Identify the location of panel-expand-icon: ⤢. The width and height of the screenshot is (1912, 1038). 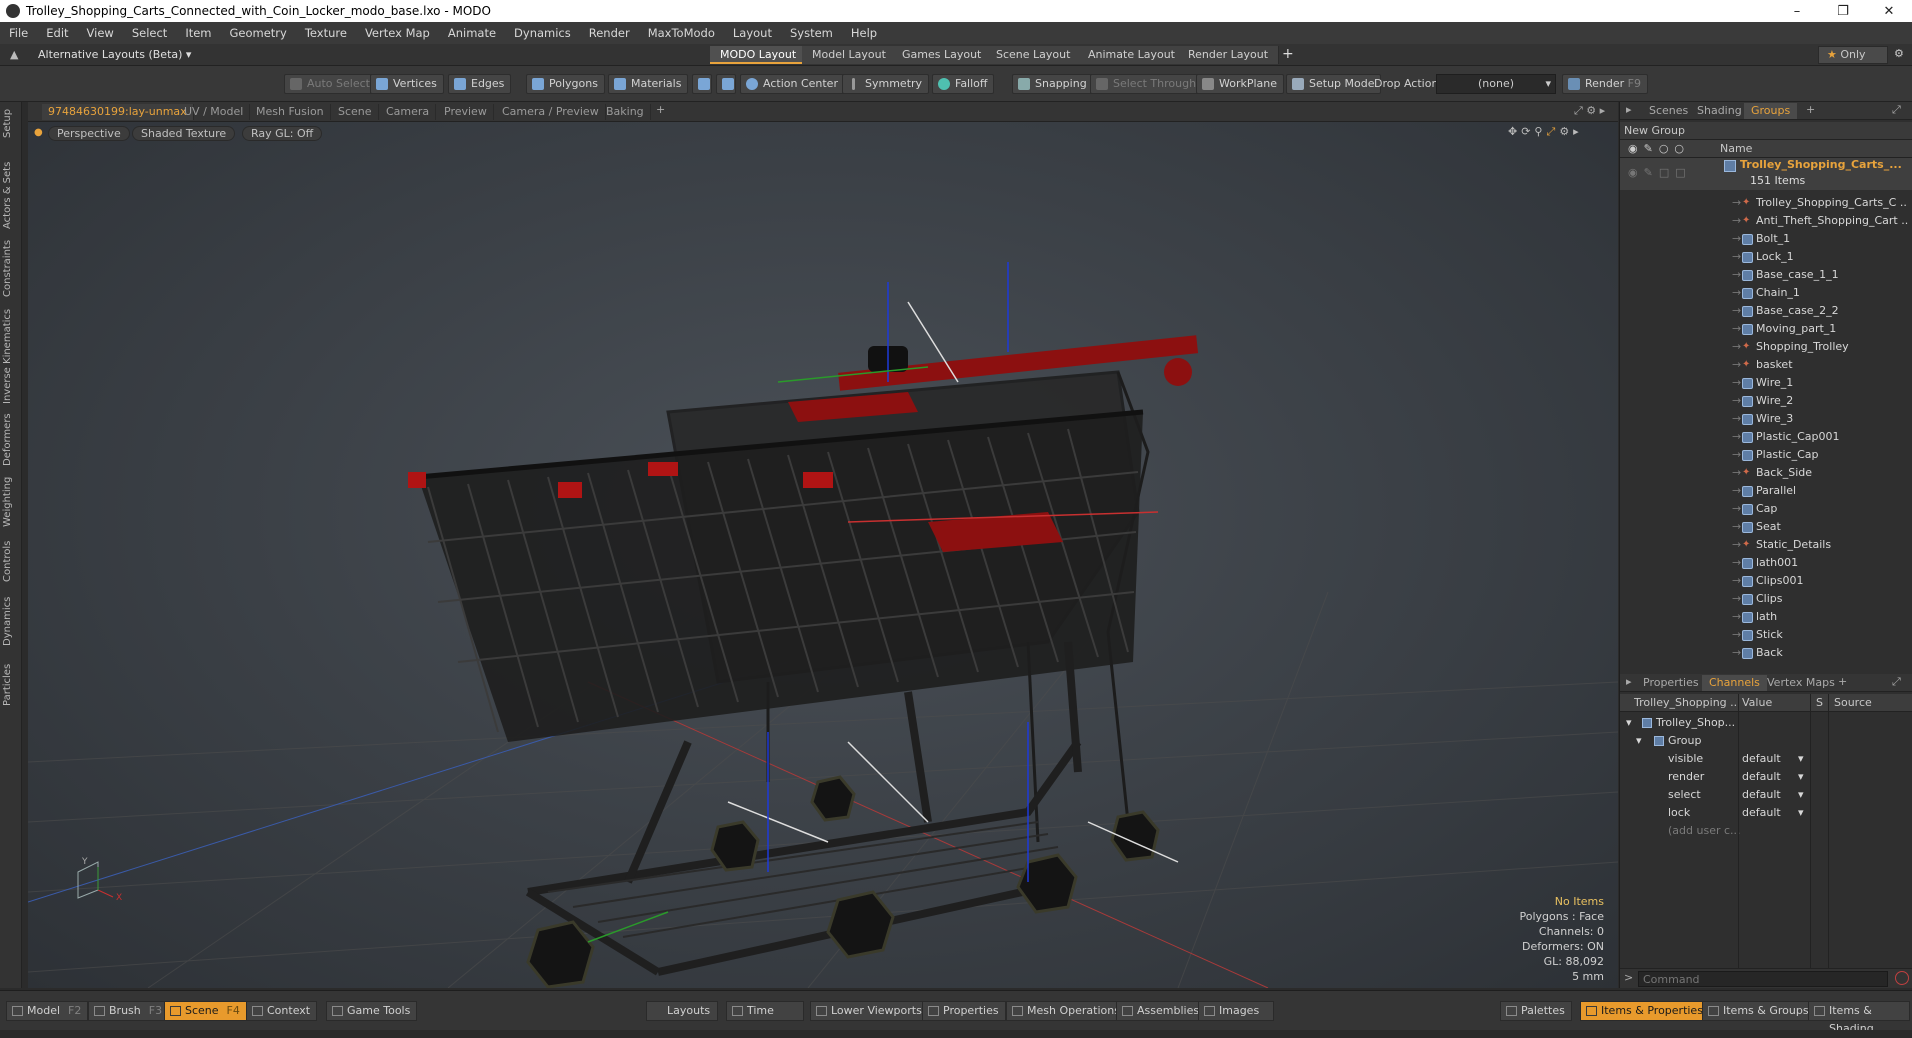
(1896, 110).